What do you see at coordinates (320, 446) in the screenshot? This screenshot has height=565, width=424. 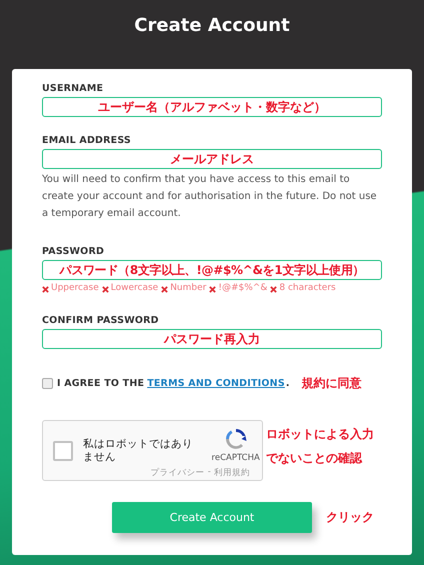 I see `annotation-text: ロボットによる入力でないことの確認` at bounding box center [320, 446].